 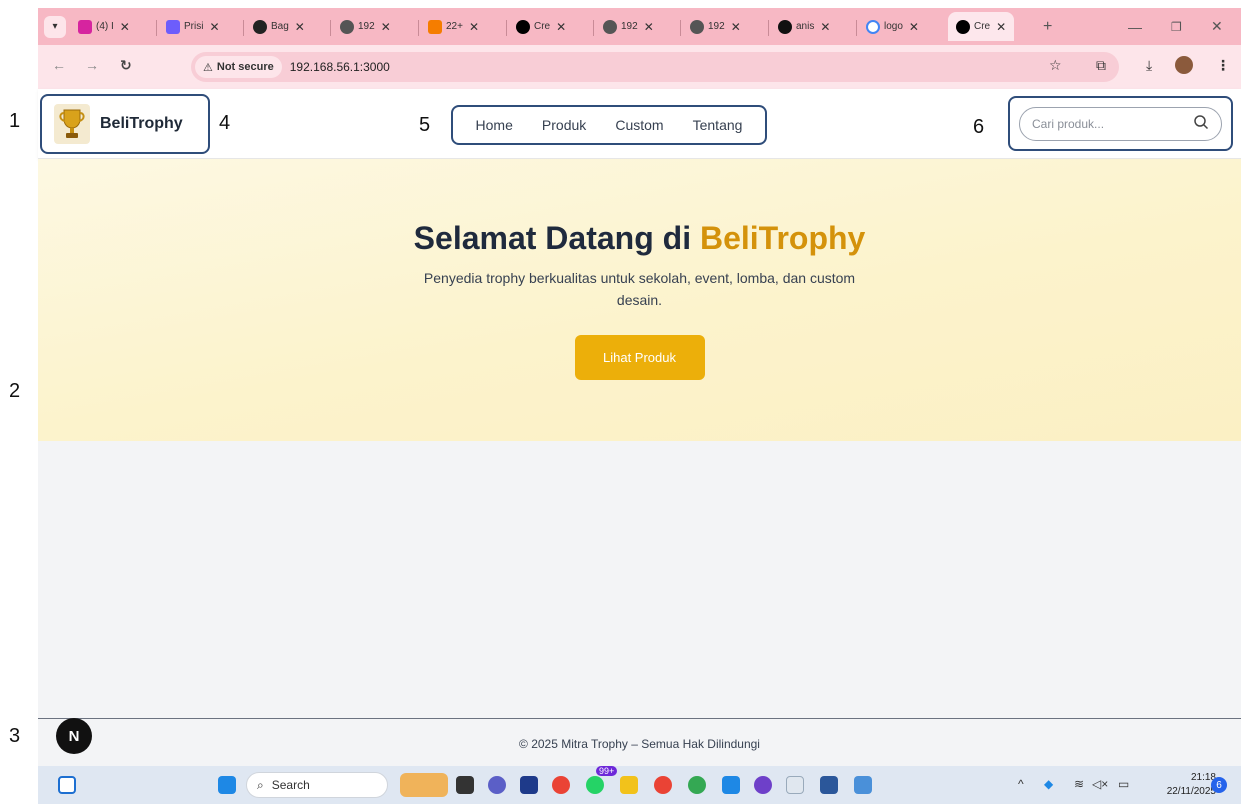 I want to click on search-container, so click(x=1120, y=123).